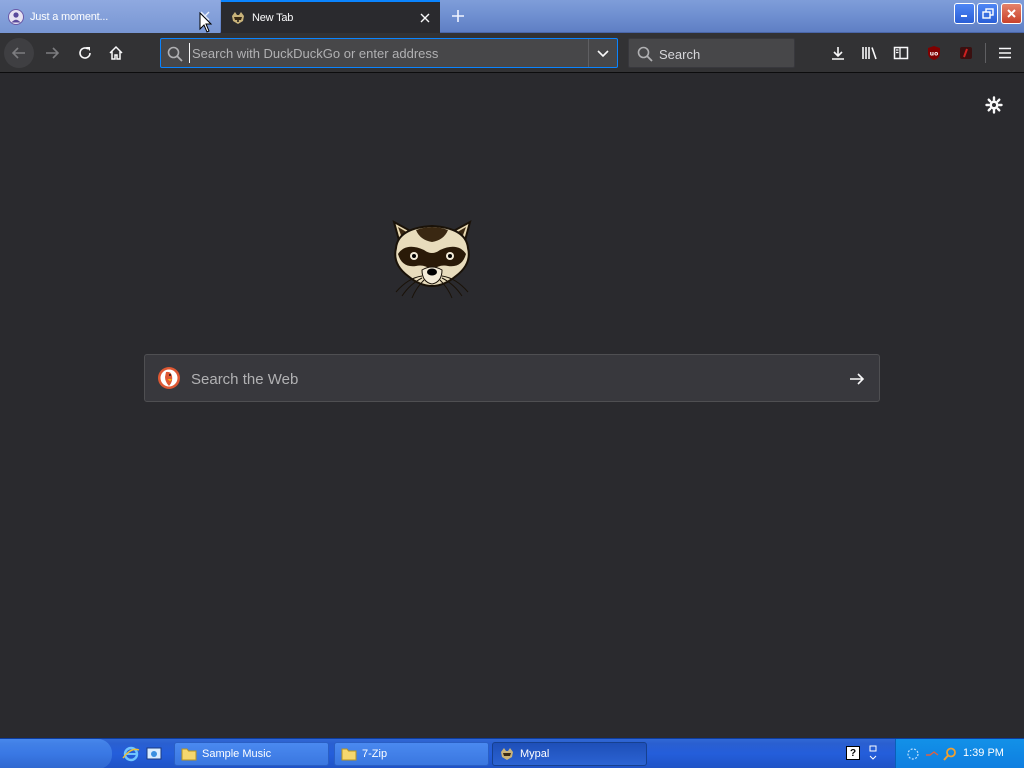  What do you see at coordinates (386, 53) in the screenshot?
I see `url-input` at bounding box center [386, 53].